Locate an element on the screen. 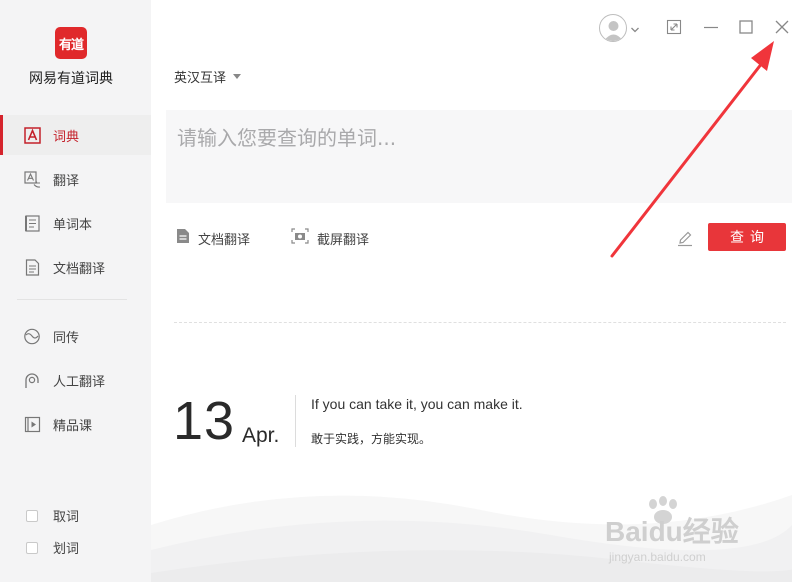 The height and width of the screenshot is (582, 792). document-icon is located at coordinates (183, 238).